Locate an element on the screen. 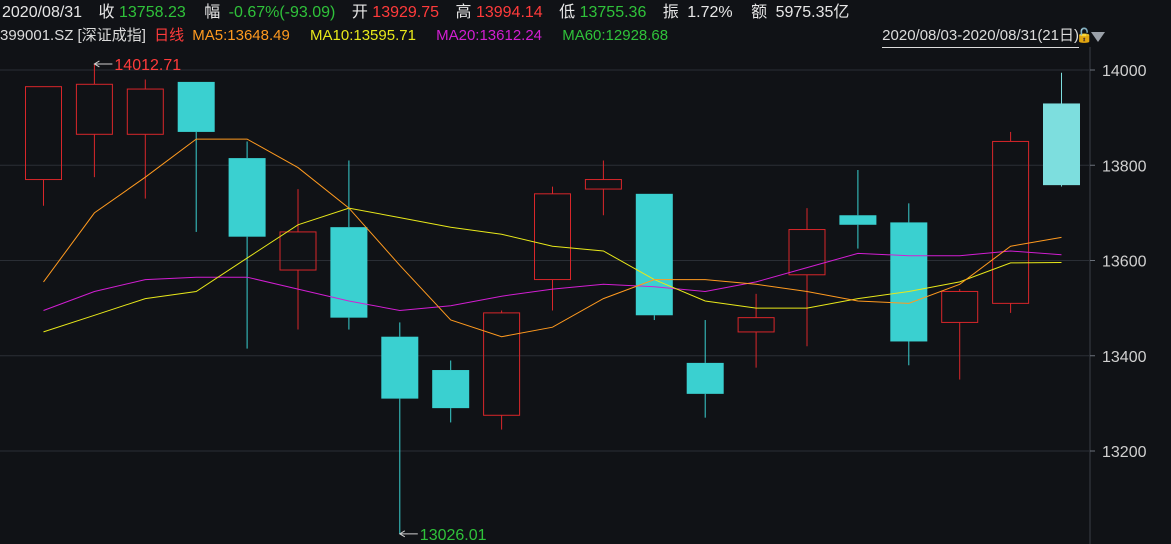  y-tick-label: 14000 is located at coordinates (1124, 71).